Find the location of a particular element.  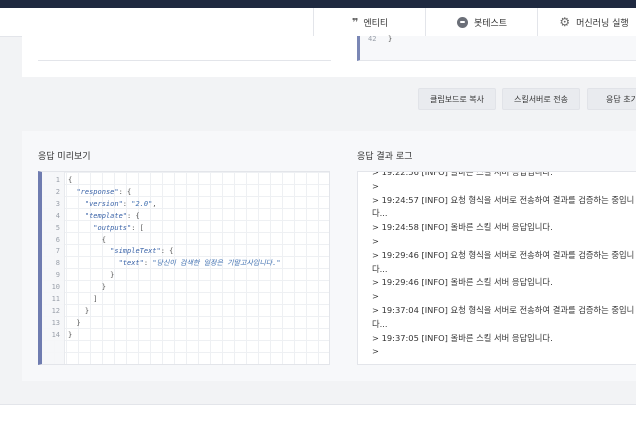

line-number: 42 is located at coordinates (372, 39).